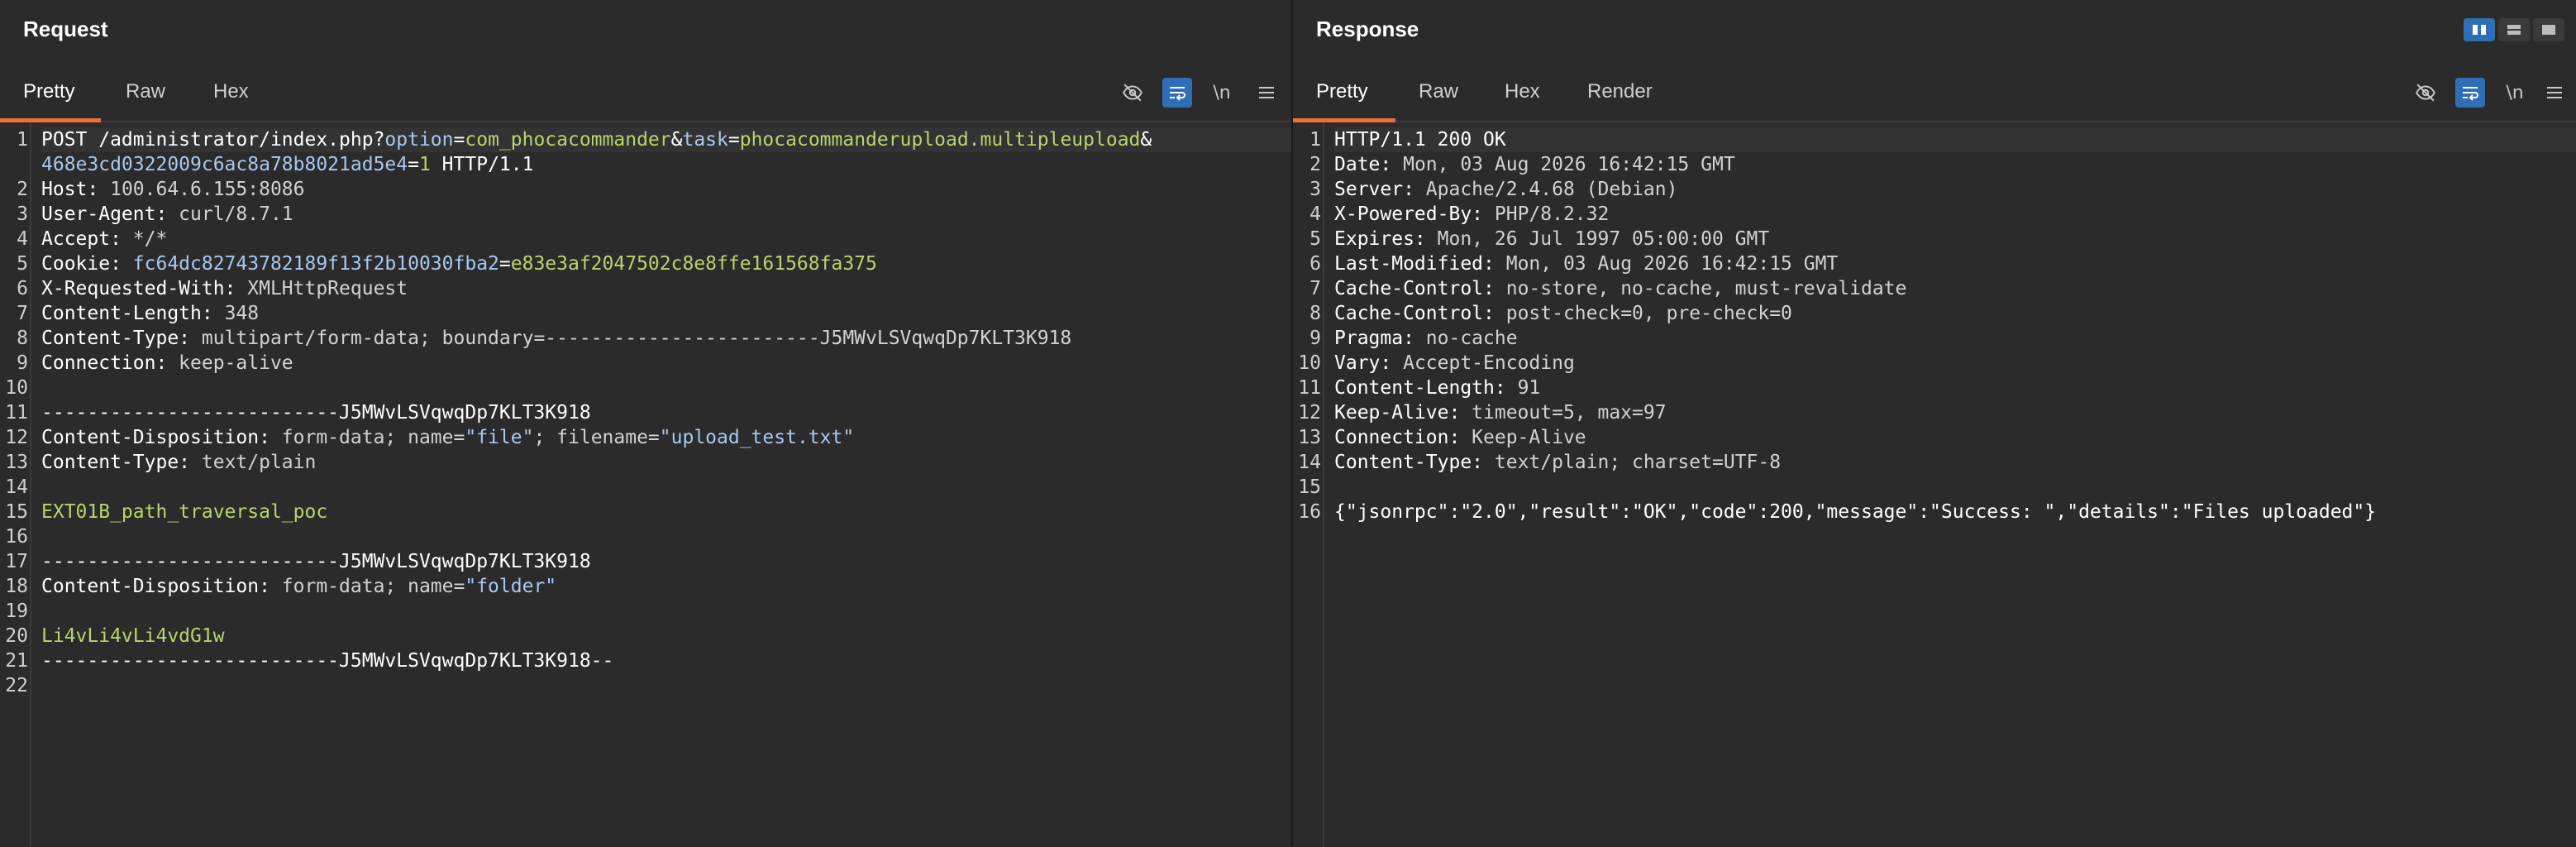 This screenshot has width=2576, height=847. Describe the element at coordinates (133, 636) in the screenshot. I see `code-token: Li4vLi4vLi4vdG1w` at that location.